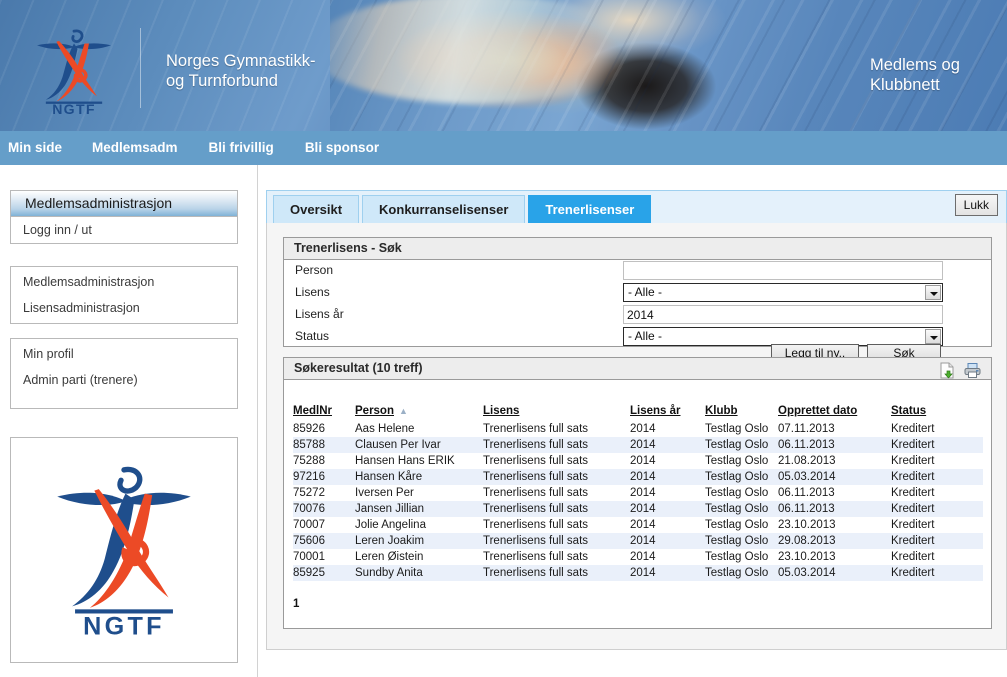 This screenshot has height=677, width=1007. What do you see at coordinates (667, 412) in the screenshot?
I see `column-header-lisens-ar: Lisens år` at bounding box center [667, 412].